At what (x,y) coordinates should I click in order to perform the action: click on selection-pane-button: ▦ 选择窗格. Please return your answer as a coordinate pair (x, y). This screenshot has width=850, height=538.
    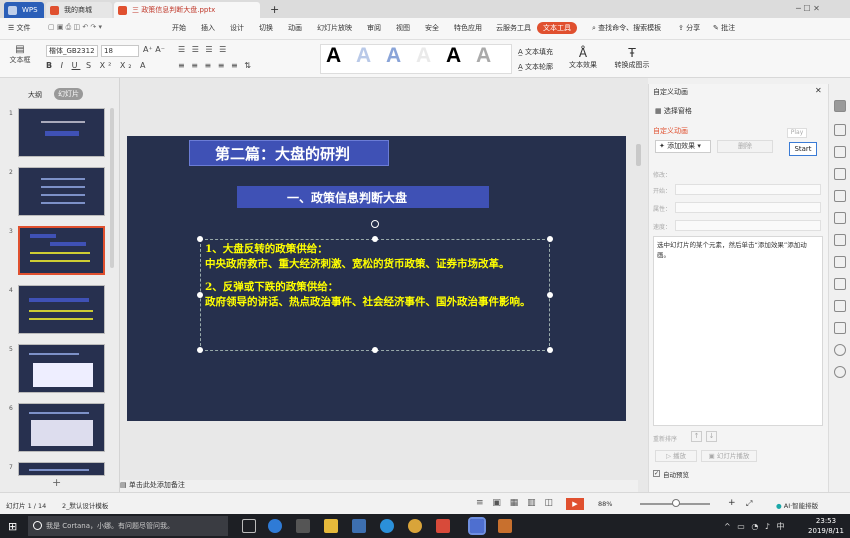
    Looking at the image, I should click on (673, 111).